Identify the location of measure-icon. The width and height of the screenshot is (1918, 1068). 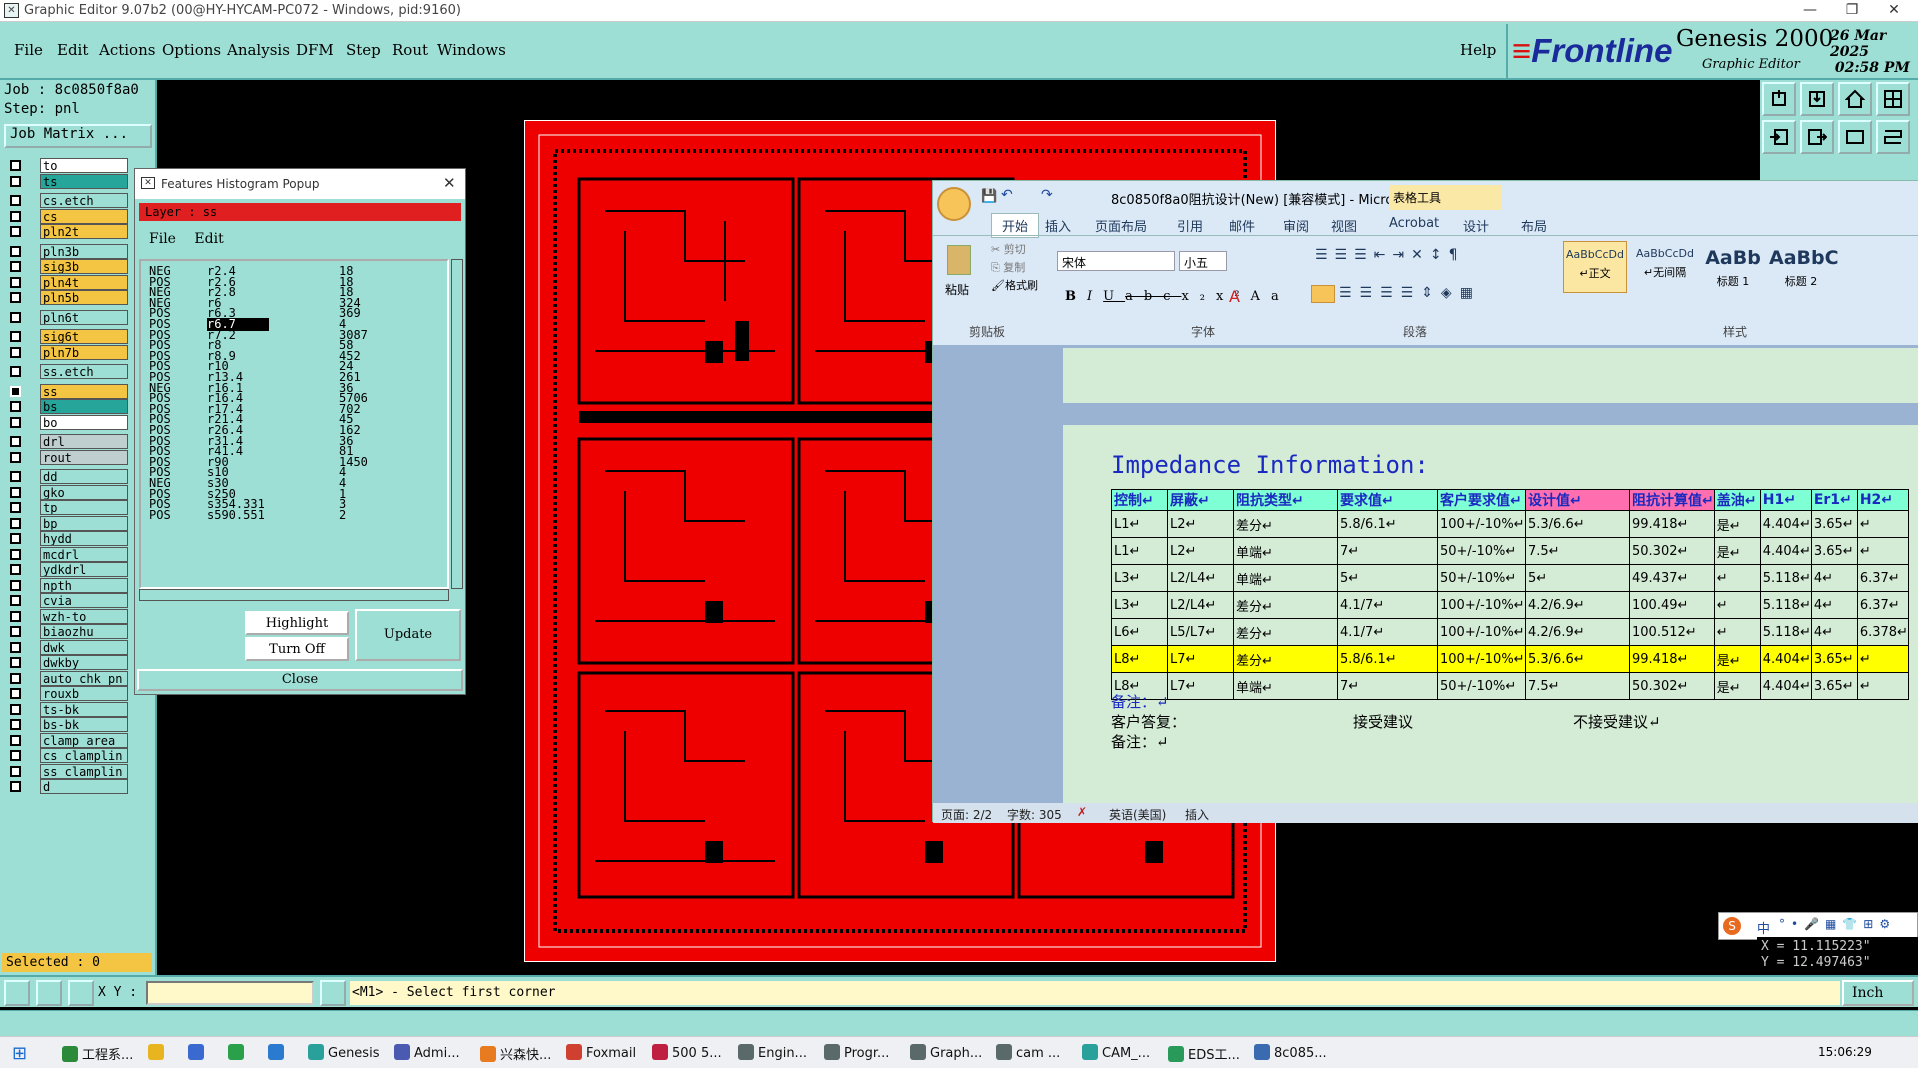
(49, 993).